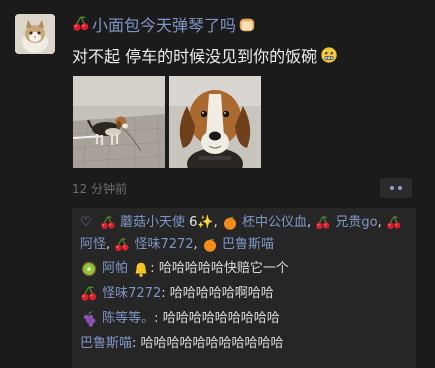  What do you see at coordinates (356, 222) in the screenshot?
I see `like-name: 兄贵go` at bounding box center [356, 222].